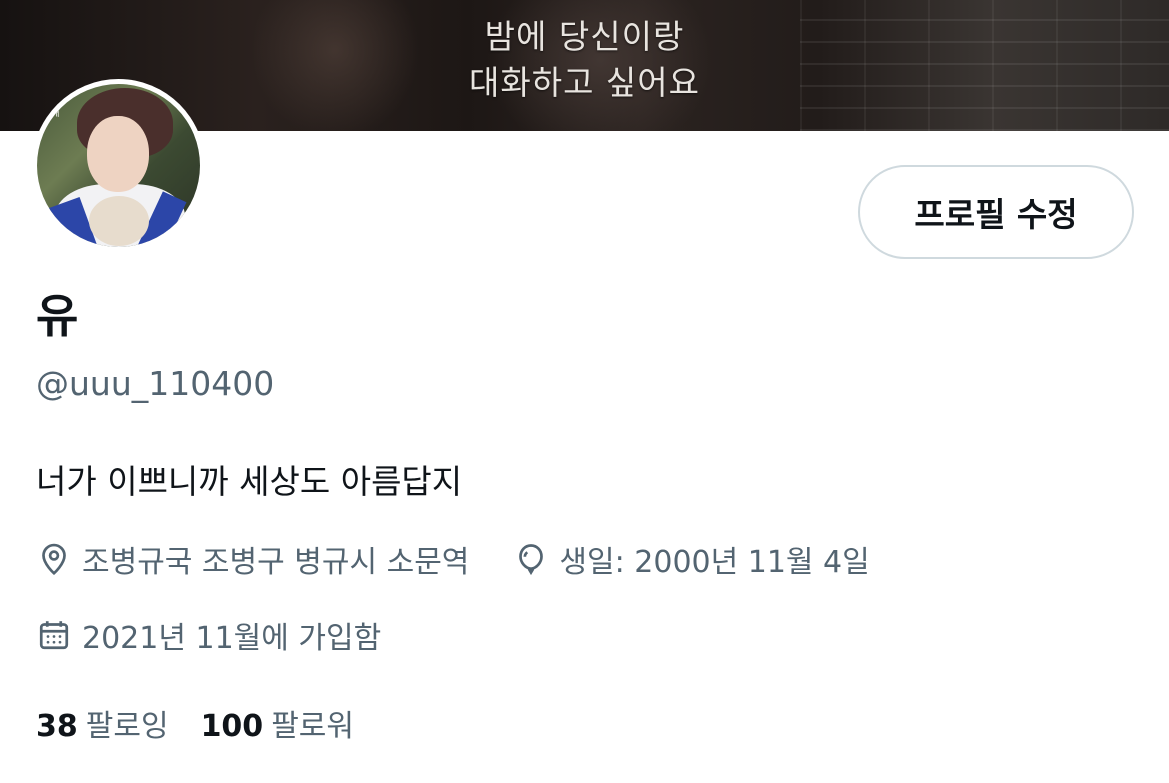 Image resolution: width=1169 pixels, height=783 pixels. I want to click on avatar-face, so click(118, 154).